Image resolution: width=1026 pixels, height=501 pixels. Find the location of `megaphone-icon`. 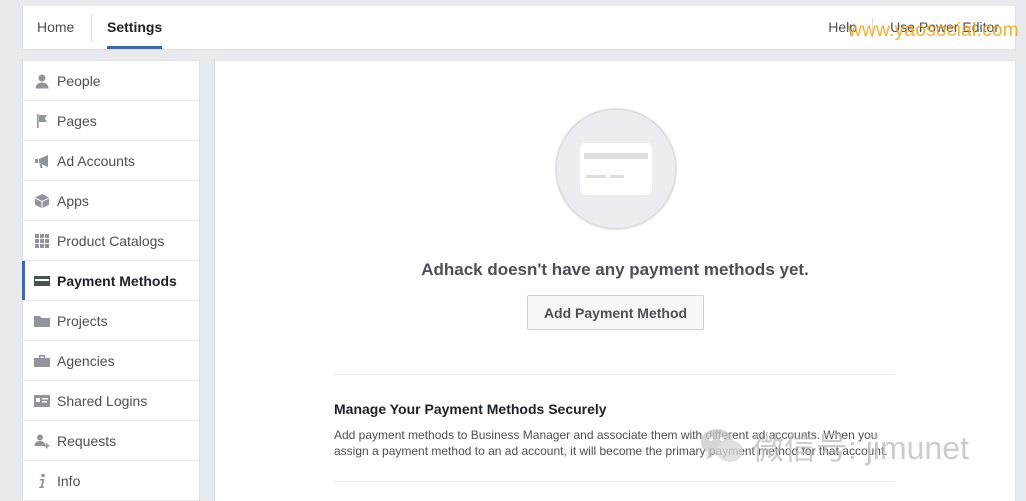

megaphone-icon is located at coordinates (42, 161).